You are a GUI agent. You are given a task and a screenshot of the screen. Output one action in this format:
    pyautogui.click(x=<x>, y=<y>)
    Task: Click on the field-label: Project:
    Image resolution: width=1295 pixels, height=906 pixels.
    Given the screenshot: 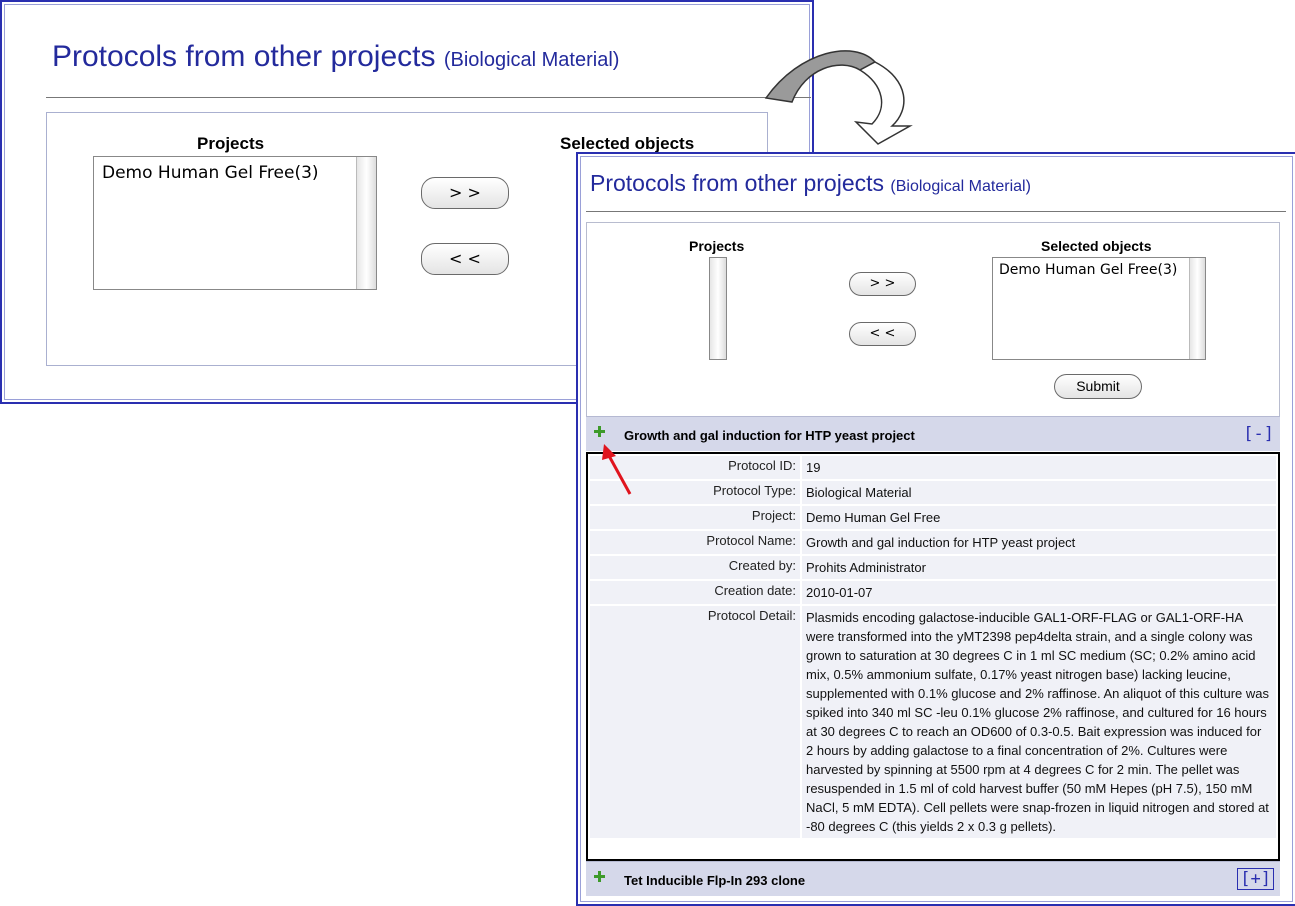 What is the action you would take?
    pyautogui.click(x=695, y=517)
    